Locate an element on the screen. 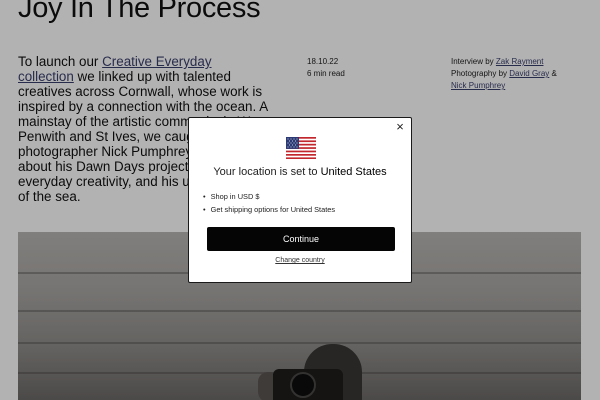 The width and height of the screenshot is (600, 400). location-message: Your location is set to United States is located at coordinates (300, 172).